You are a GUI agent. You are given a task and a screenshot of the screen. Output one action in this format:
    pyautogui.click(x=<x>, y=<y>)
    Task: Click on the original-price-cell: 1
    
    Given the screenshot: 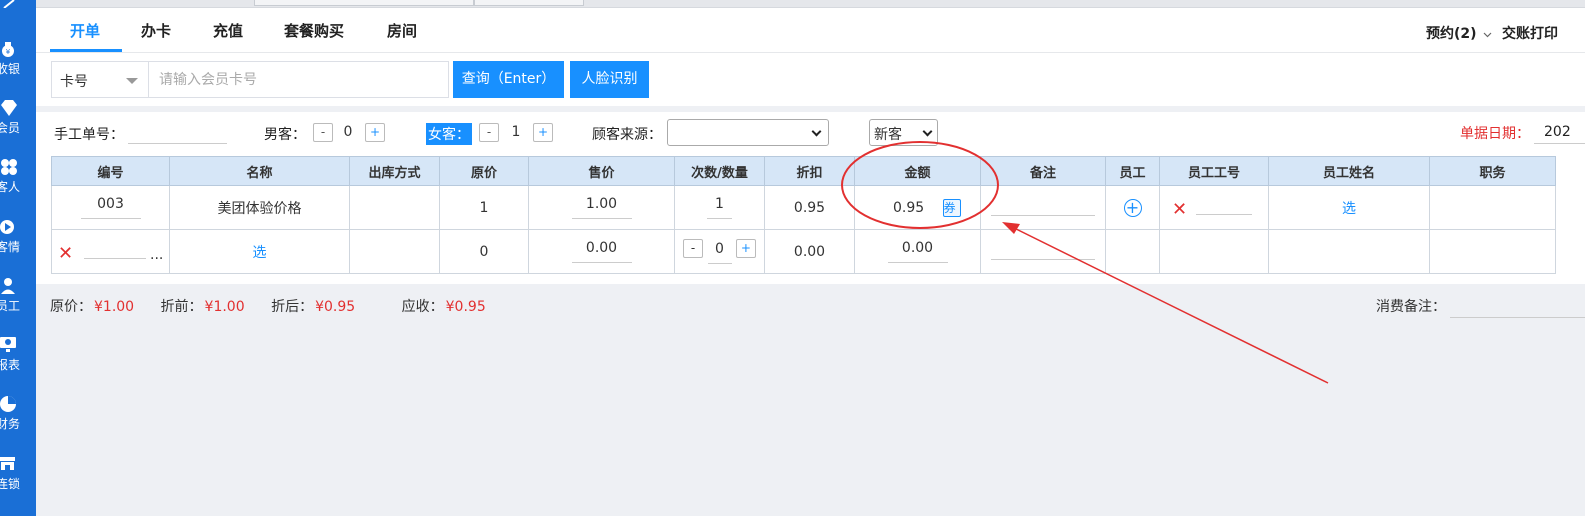 What is the action you would take?
    pyautogui.click(x=484, y=207)
    